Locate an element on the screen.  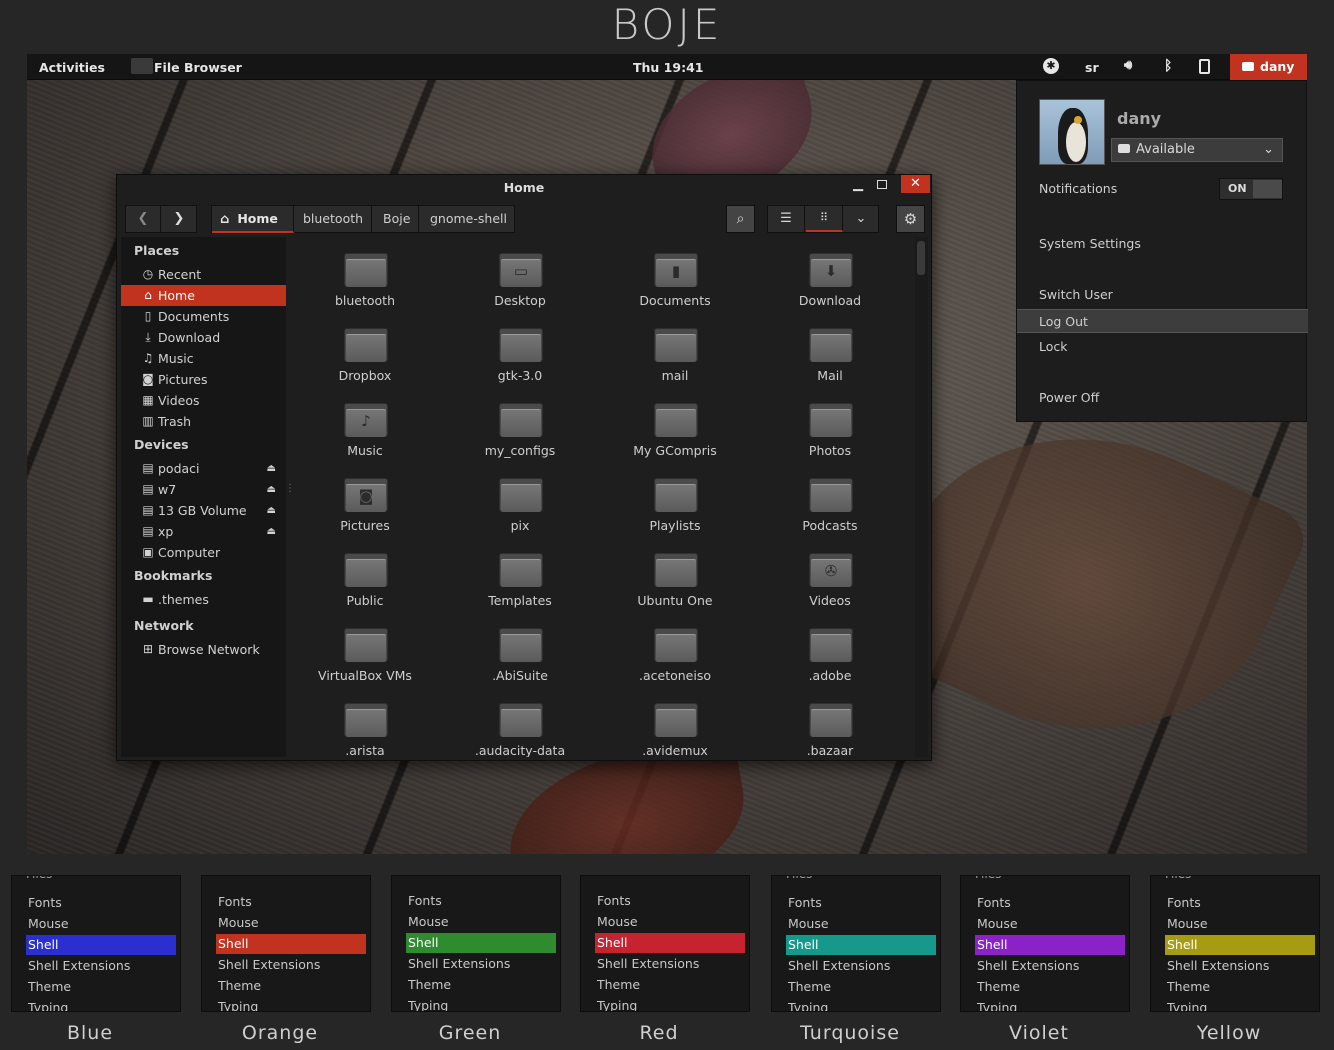
scrollbar is located at coordinates (921, 497).